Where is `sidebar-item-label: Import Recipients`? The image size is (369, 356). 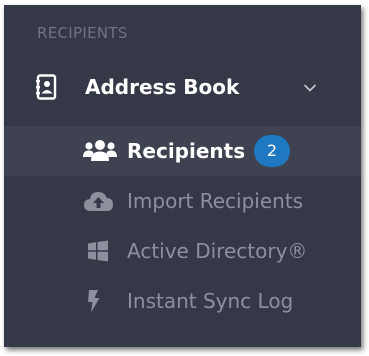
sidebar-item-label: Import Recipients is located at coordinates (215, 201).